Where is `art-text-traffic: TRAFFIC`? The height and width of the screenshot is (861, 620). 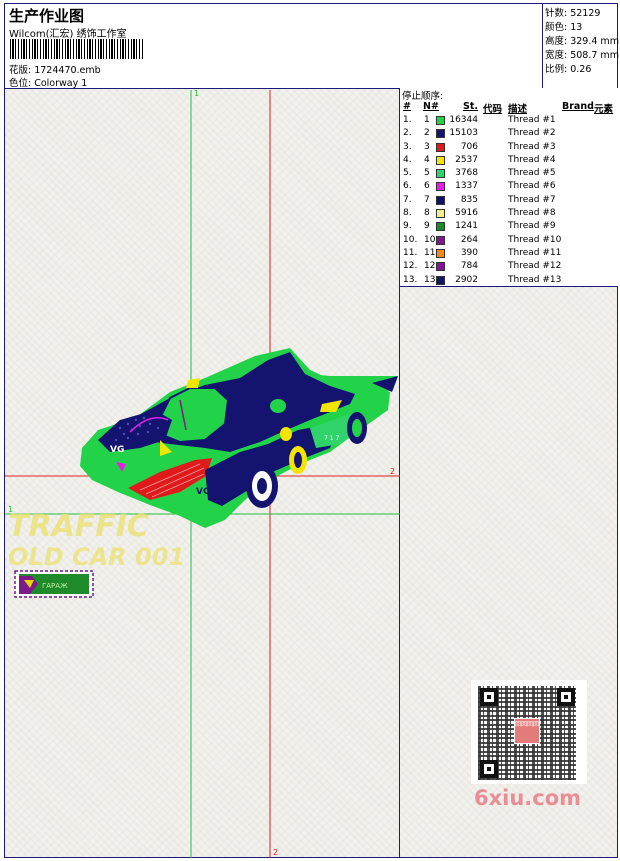 art-text-traffic: TRAFFIC is located at coordinates (78, 526).